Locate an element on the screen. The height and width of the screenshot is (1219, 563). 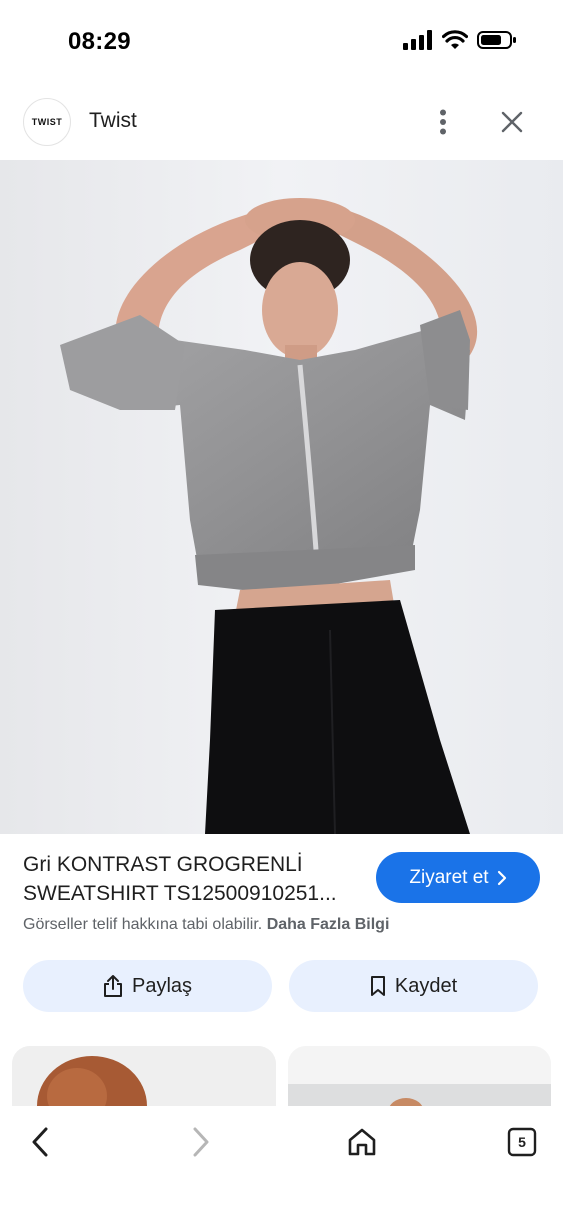
chevron-right-icon is located at coordinates (501, 877).